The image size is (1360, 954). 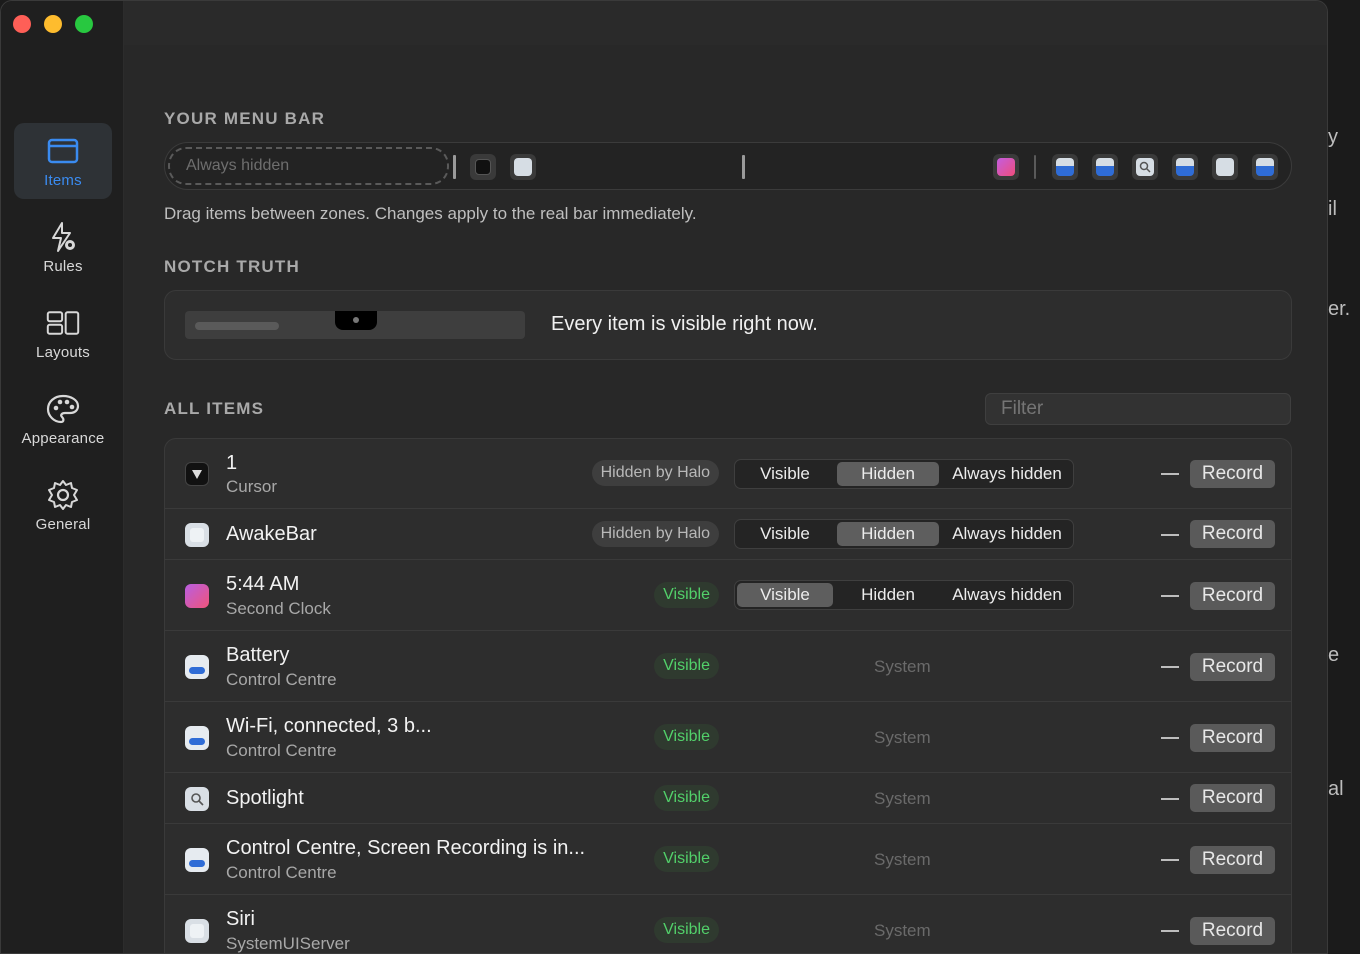 I want to click on sidebar-item-items: Items, so click(x=63, y=161).